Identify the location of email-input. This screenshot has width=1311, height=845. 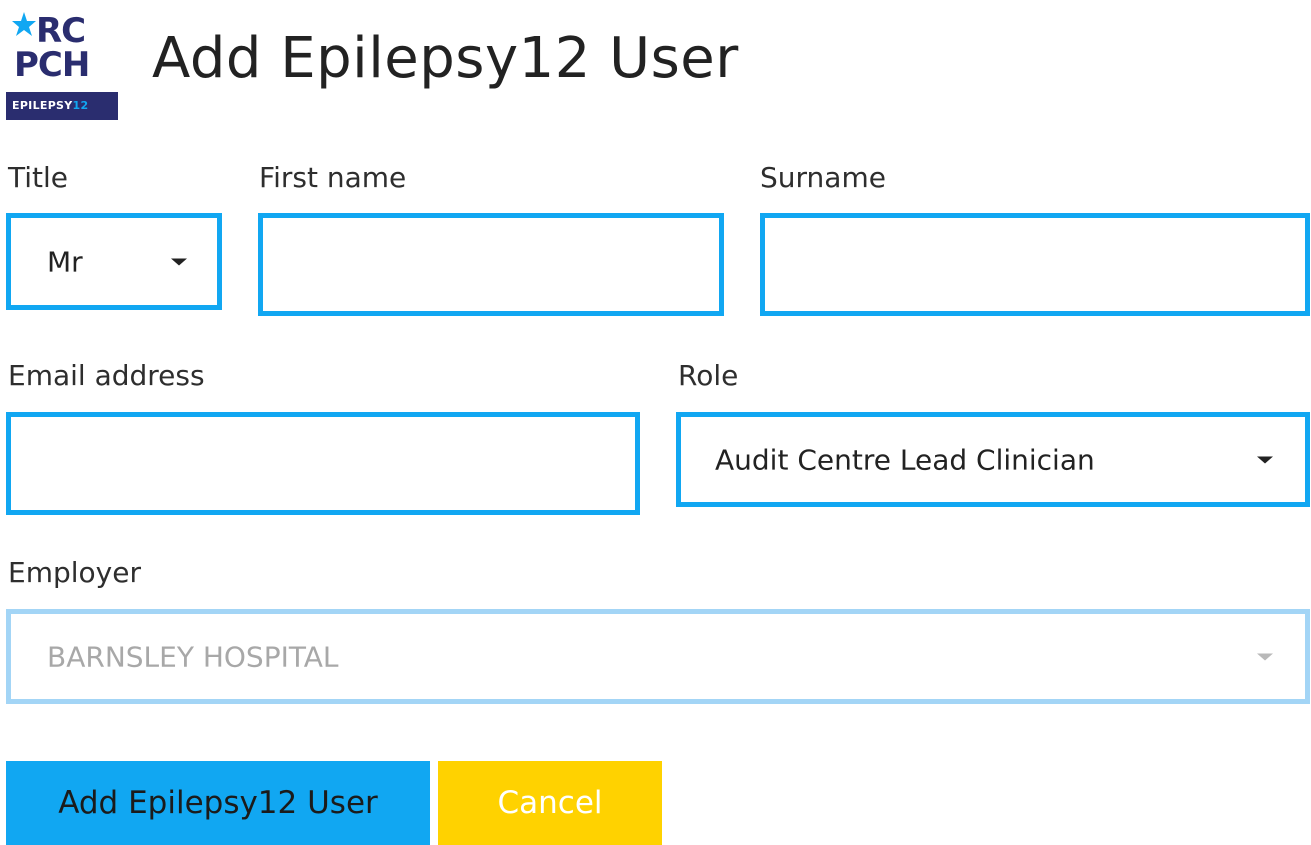
(323, 463).